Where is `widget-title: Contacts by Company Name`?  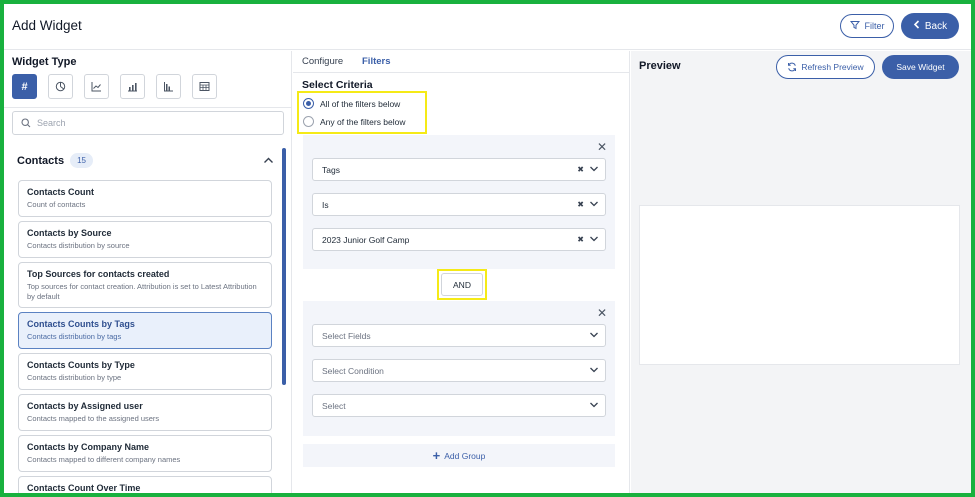 widget-title: Contacts by Company Name is located at coordinates (88, 447).